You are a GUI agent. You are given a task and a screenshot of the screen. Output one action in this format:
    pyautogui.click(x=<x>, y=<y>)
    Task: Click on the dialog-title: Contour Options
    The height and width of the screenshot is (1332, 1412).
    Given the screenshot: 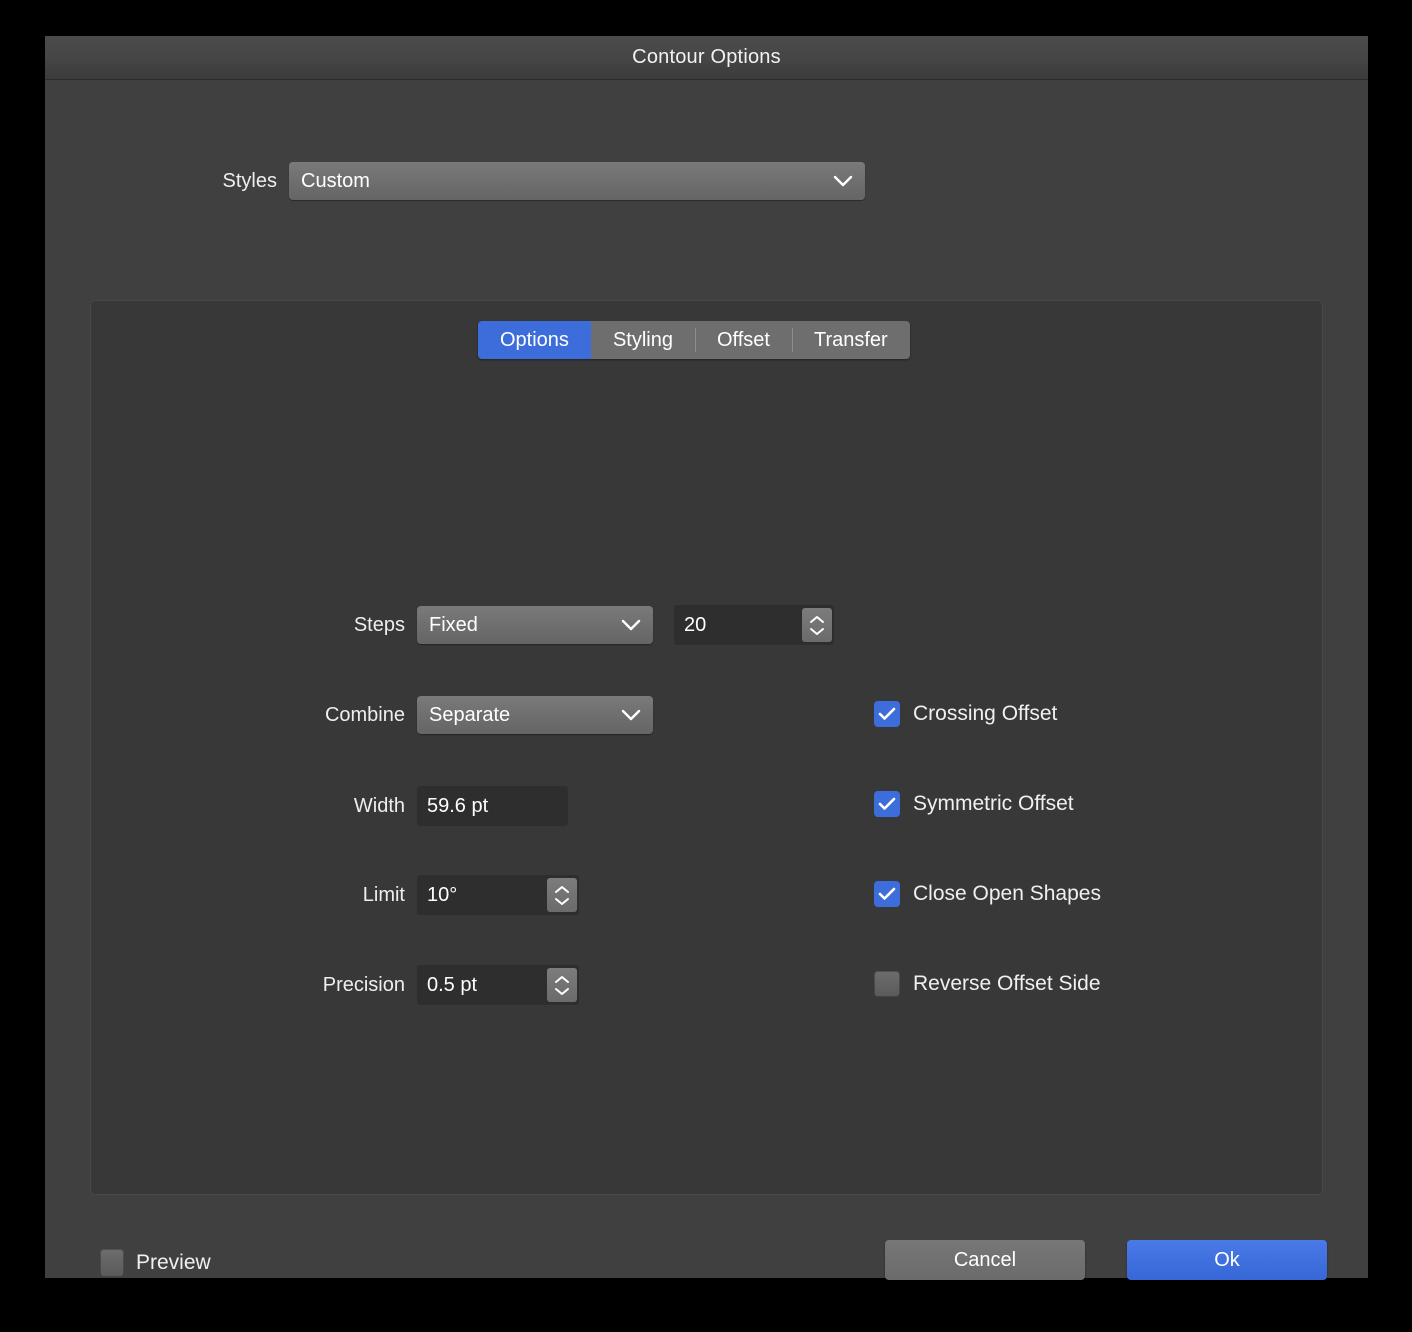 What is the action you would take?
    pyautogui.click(x=706, y=57)
    